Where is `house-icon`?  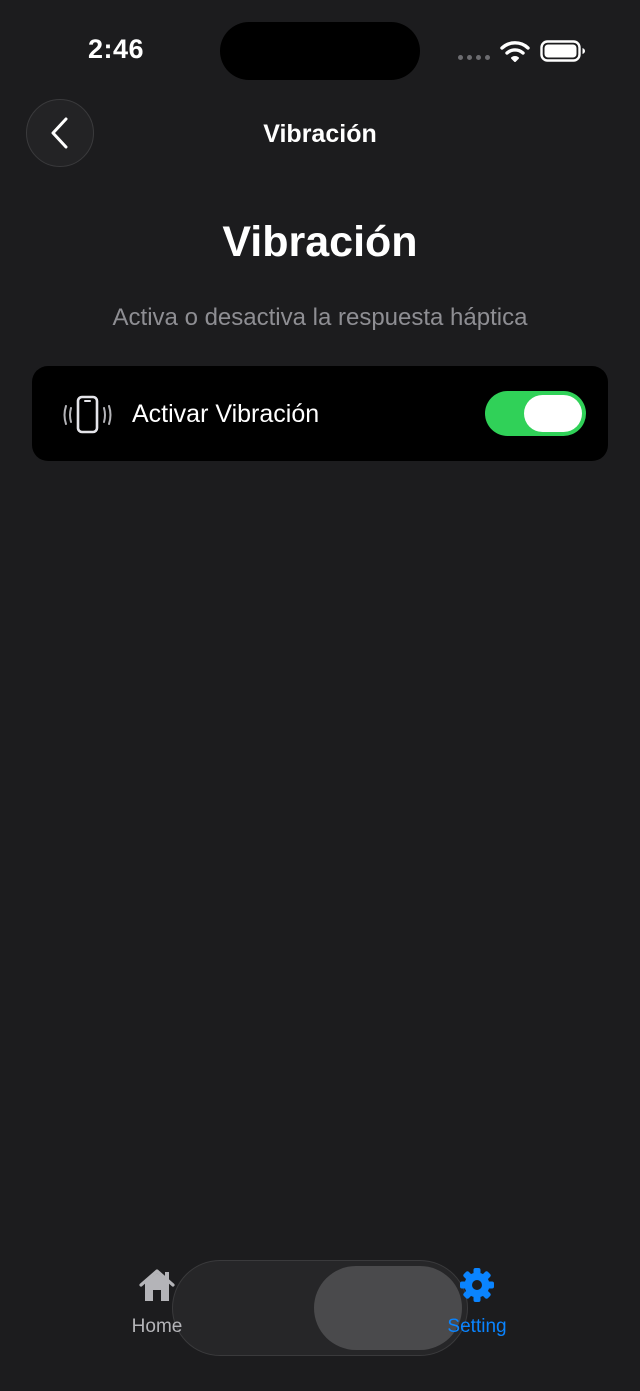
house-icon is located at coordinates (157, 1285).